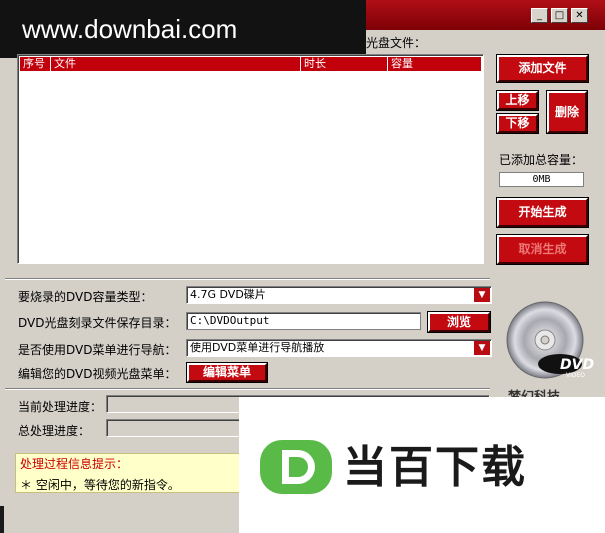  I want to click on dvd-type-select: 4.7G DVD碟片 ▼, so click(339, 295).